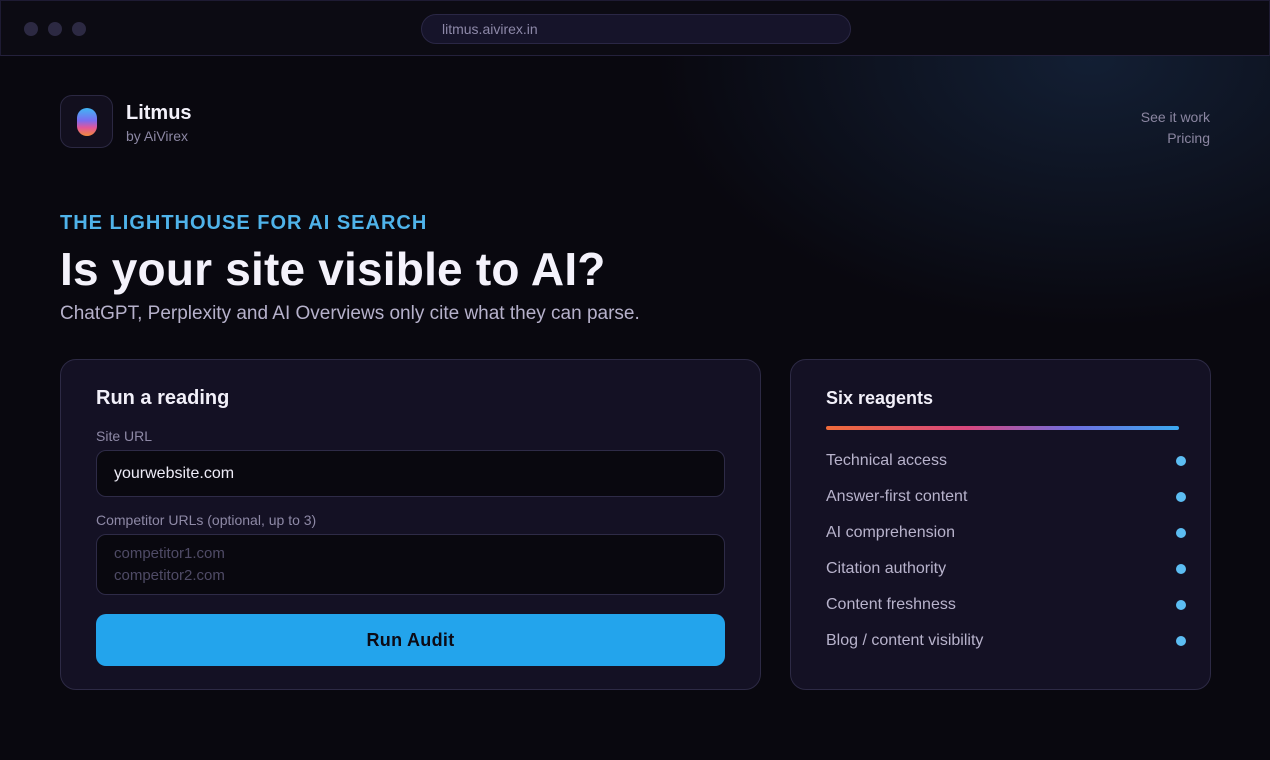 This screenshot has width=1270, height=760. What do you see at coordinates (1006, 612) in the screenshot?
I see `list-item: Content freshness` at bounding box center [1006, 612].